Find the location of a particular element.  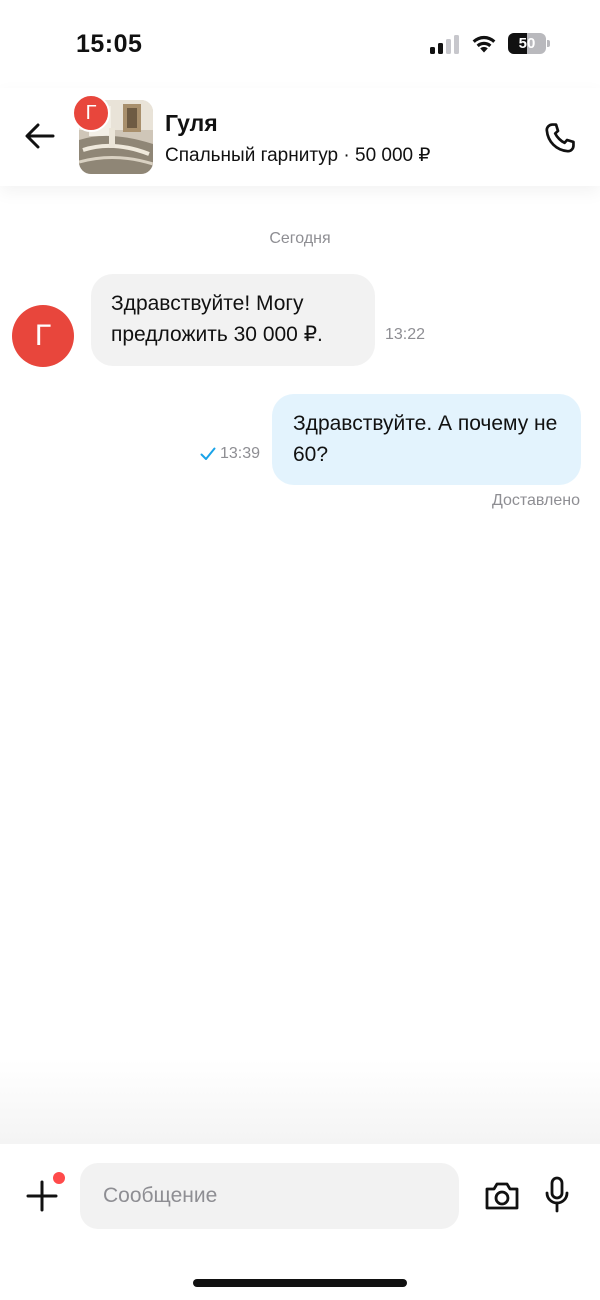

status-time: 15:05 is located at coordinates (109, 44).